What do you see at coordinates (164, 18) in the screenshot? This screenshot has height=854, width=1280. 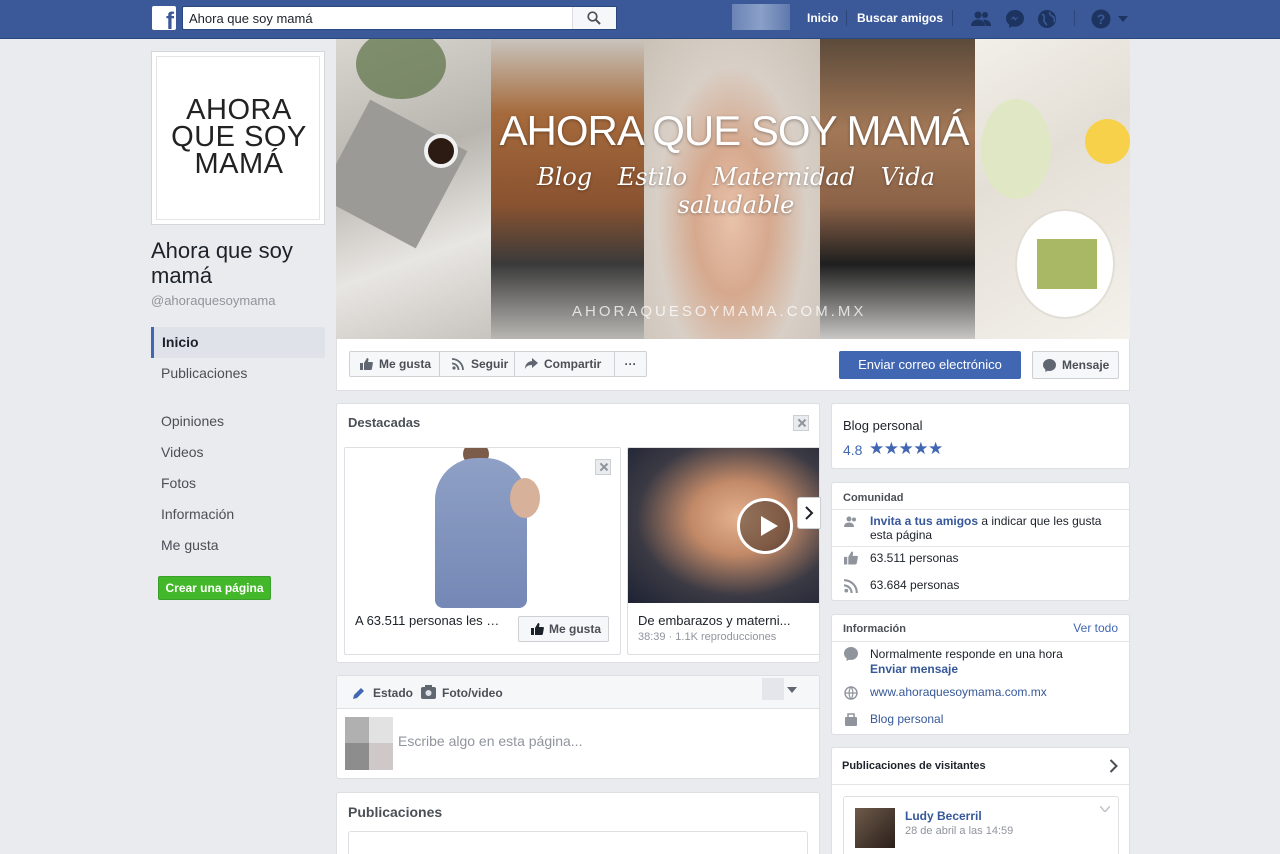 I see `facebook-logo-icon: f` at bounding box center [164, 18].